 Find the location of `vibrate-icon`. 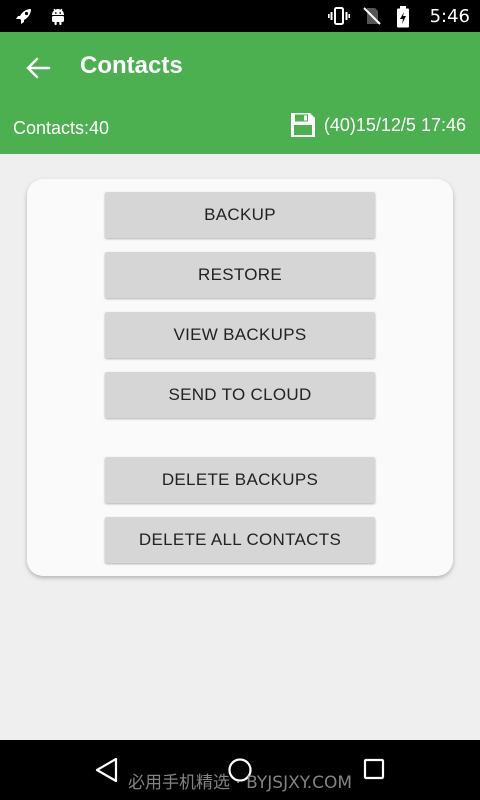

vibrate-icon is located at coordinates (338, 16).